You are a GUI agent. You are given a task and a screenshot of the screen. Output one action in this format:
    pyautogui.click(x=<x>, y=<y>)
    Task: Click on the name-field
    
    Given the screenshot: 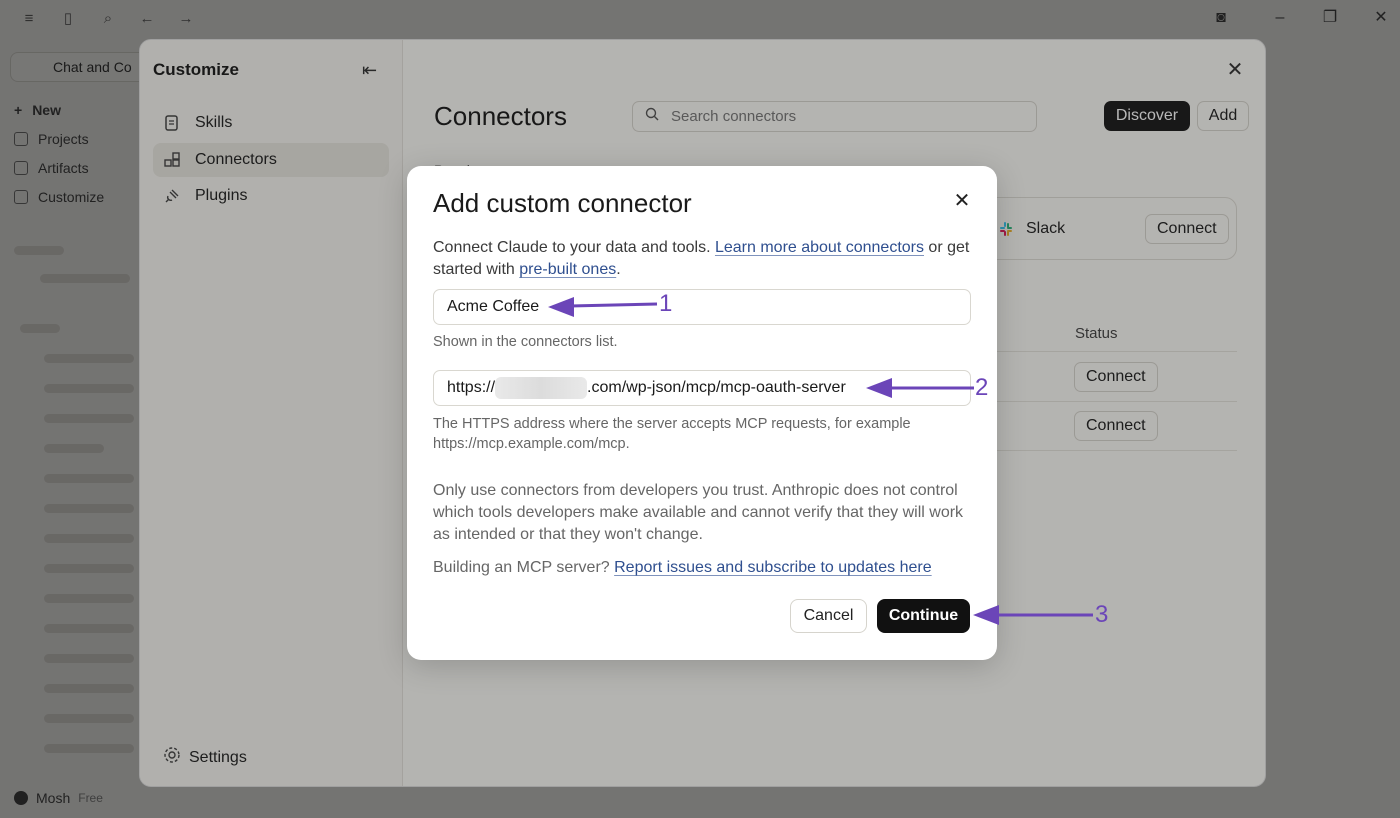 What is the action you would take?
    pyautogui.click(x=702, y=307)
    